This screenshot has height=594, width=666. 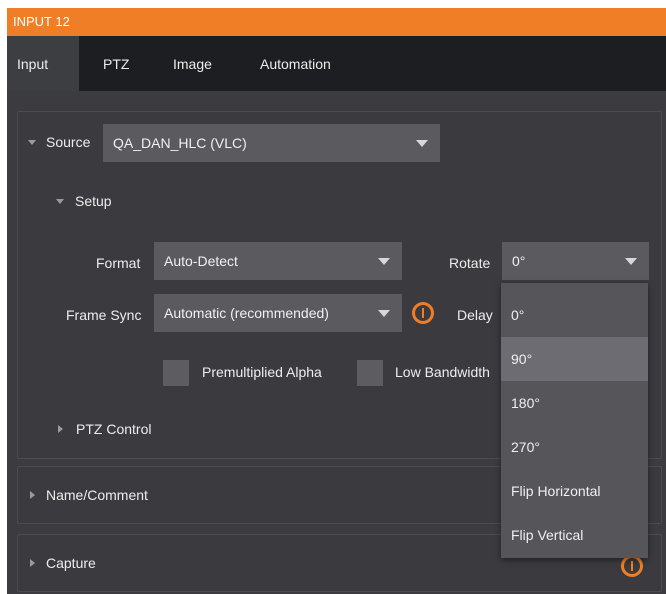 What do you see at coordinates (519, 261) in the screenshot?
I see `rotate-dropdown-value: 0°` at bounding box center [519, 261].